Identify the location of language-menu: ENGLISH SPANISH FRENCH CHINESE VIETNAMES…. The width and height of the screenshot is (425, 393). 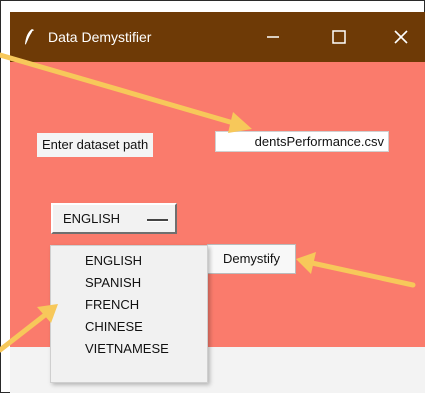
(129, 314).